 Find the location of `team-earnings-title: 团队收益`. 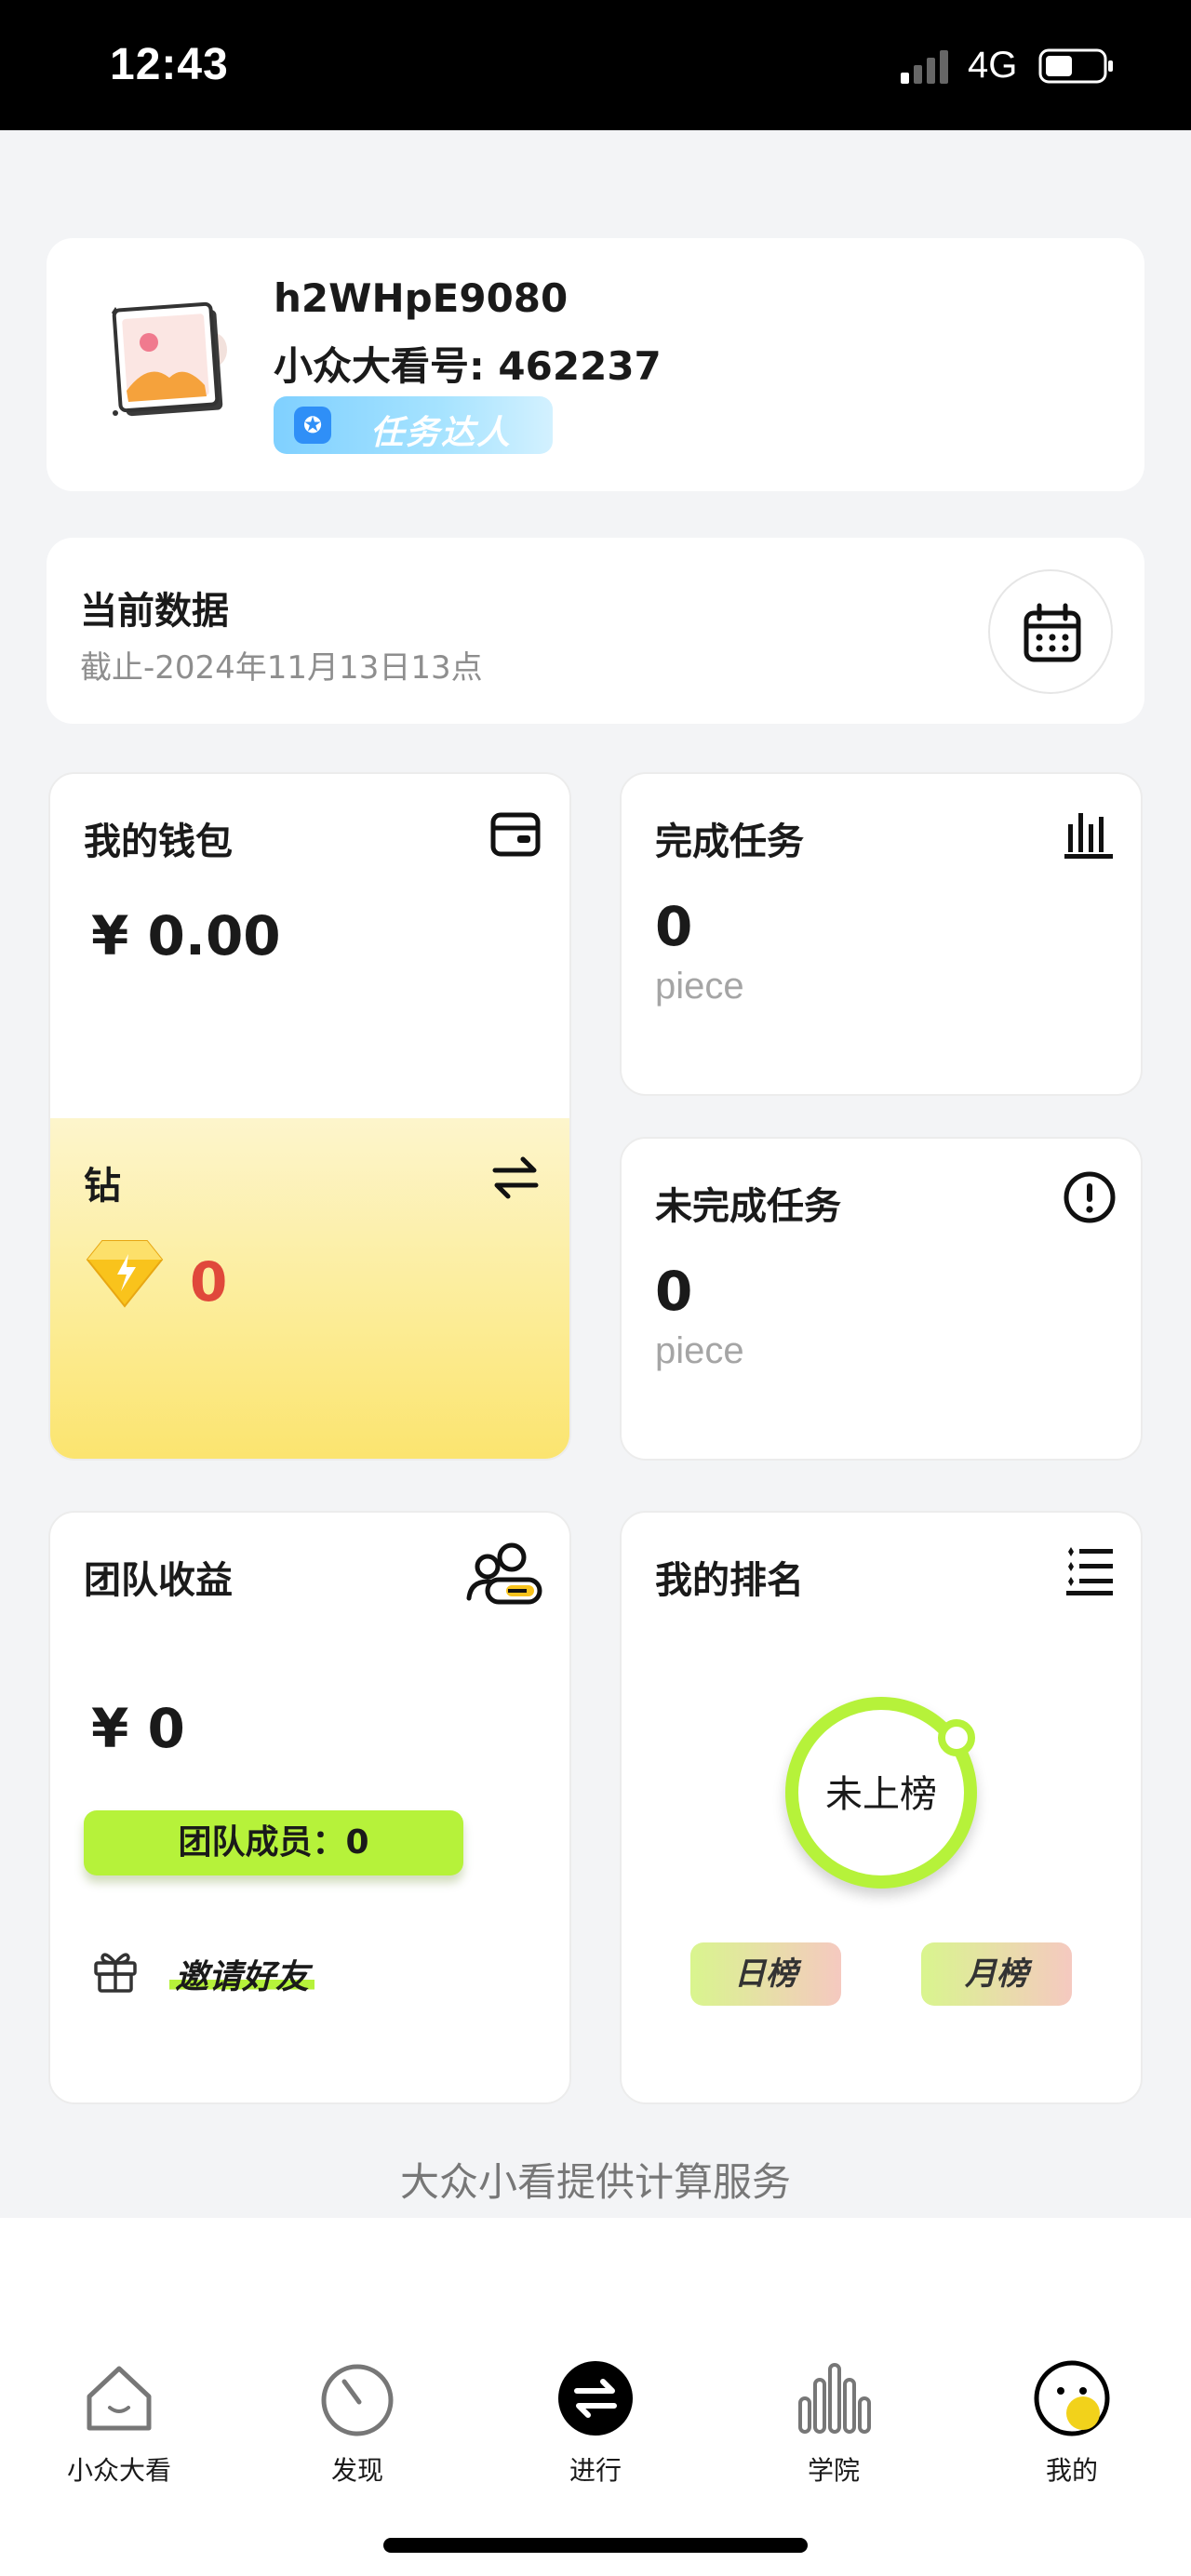

team-earnings-title: 团队收益 is located at coordinates (158, 1580).